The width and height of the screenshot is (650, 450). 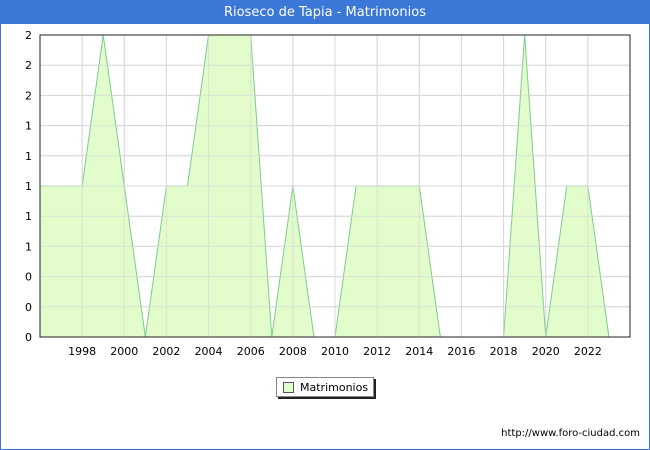 What do you see at coordinates (546, 351) in the screenshot?
I see `x-tick-label: 2020` at bounding box center [546, 351].